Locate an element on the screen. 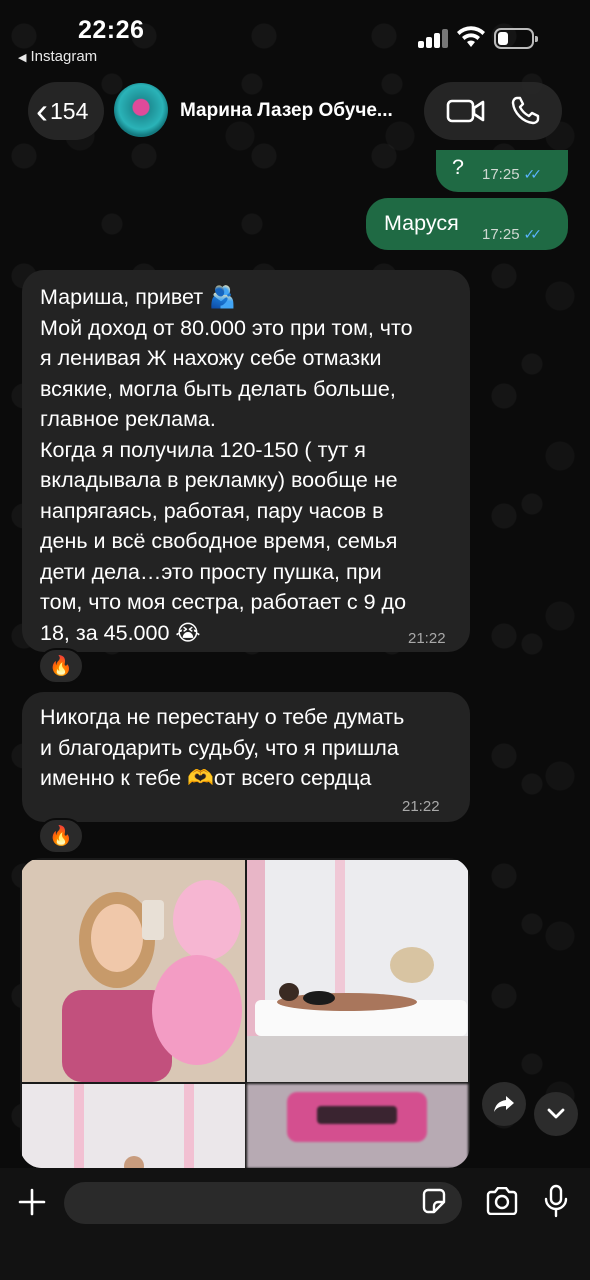 The image size is (590, 1280). contact-avatar is located at coordinates (141, 110).